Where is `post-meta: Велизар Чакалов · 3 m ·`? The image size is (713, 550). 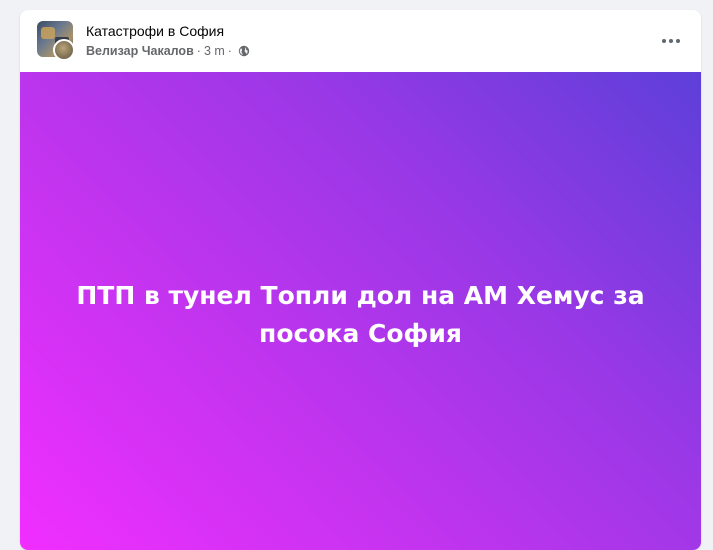
post-meta: Велизар Чакалов · 3 m · is located at coordinates (168, 51).